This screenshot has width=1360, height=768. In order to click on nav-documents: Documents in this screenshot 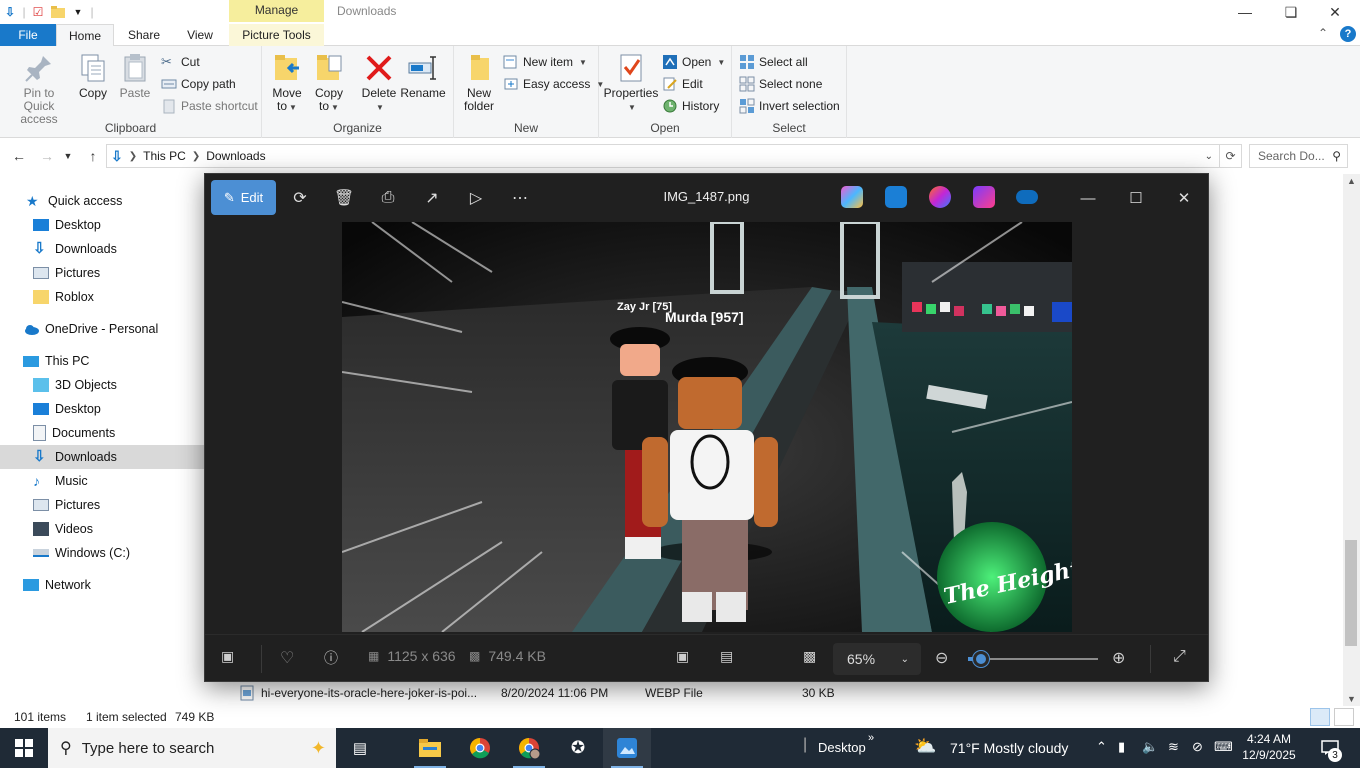, I will do `click(102, 433)`.